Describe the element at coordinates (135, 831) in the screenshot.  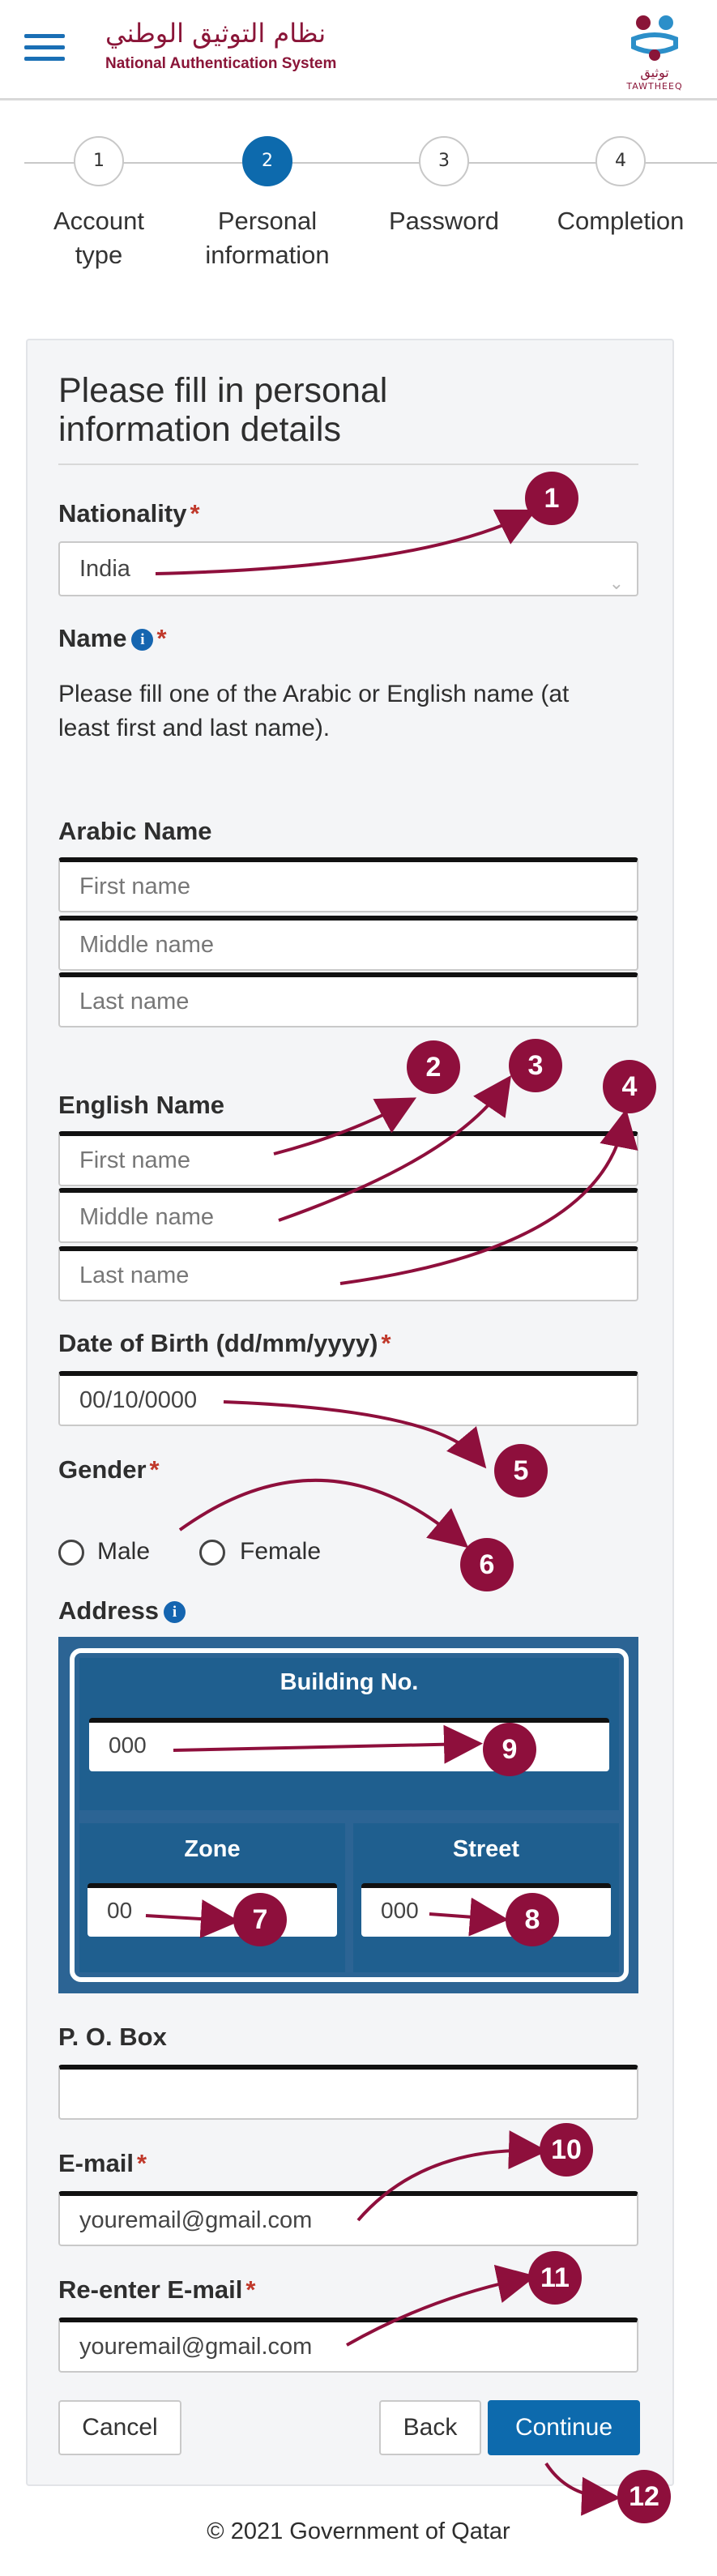
I see `arabic-name-label: Arabic Name` at that location.